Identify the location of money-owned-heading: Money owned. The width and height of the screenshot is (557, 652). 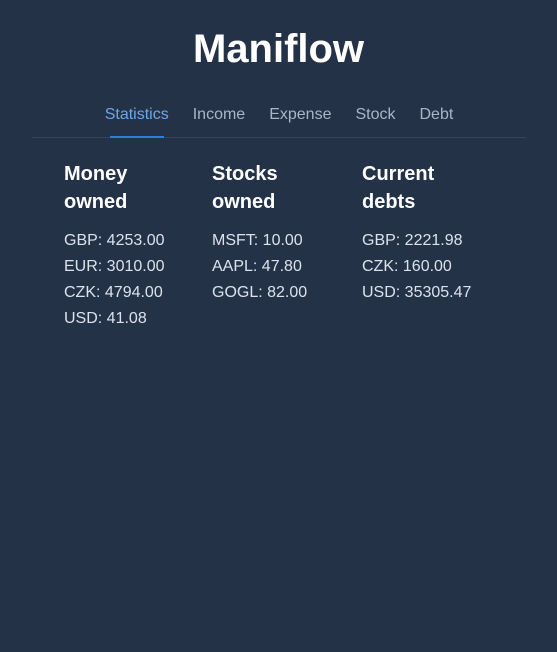
(96, 188).